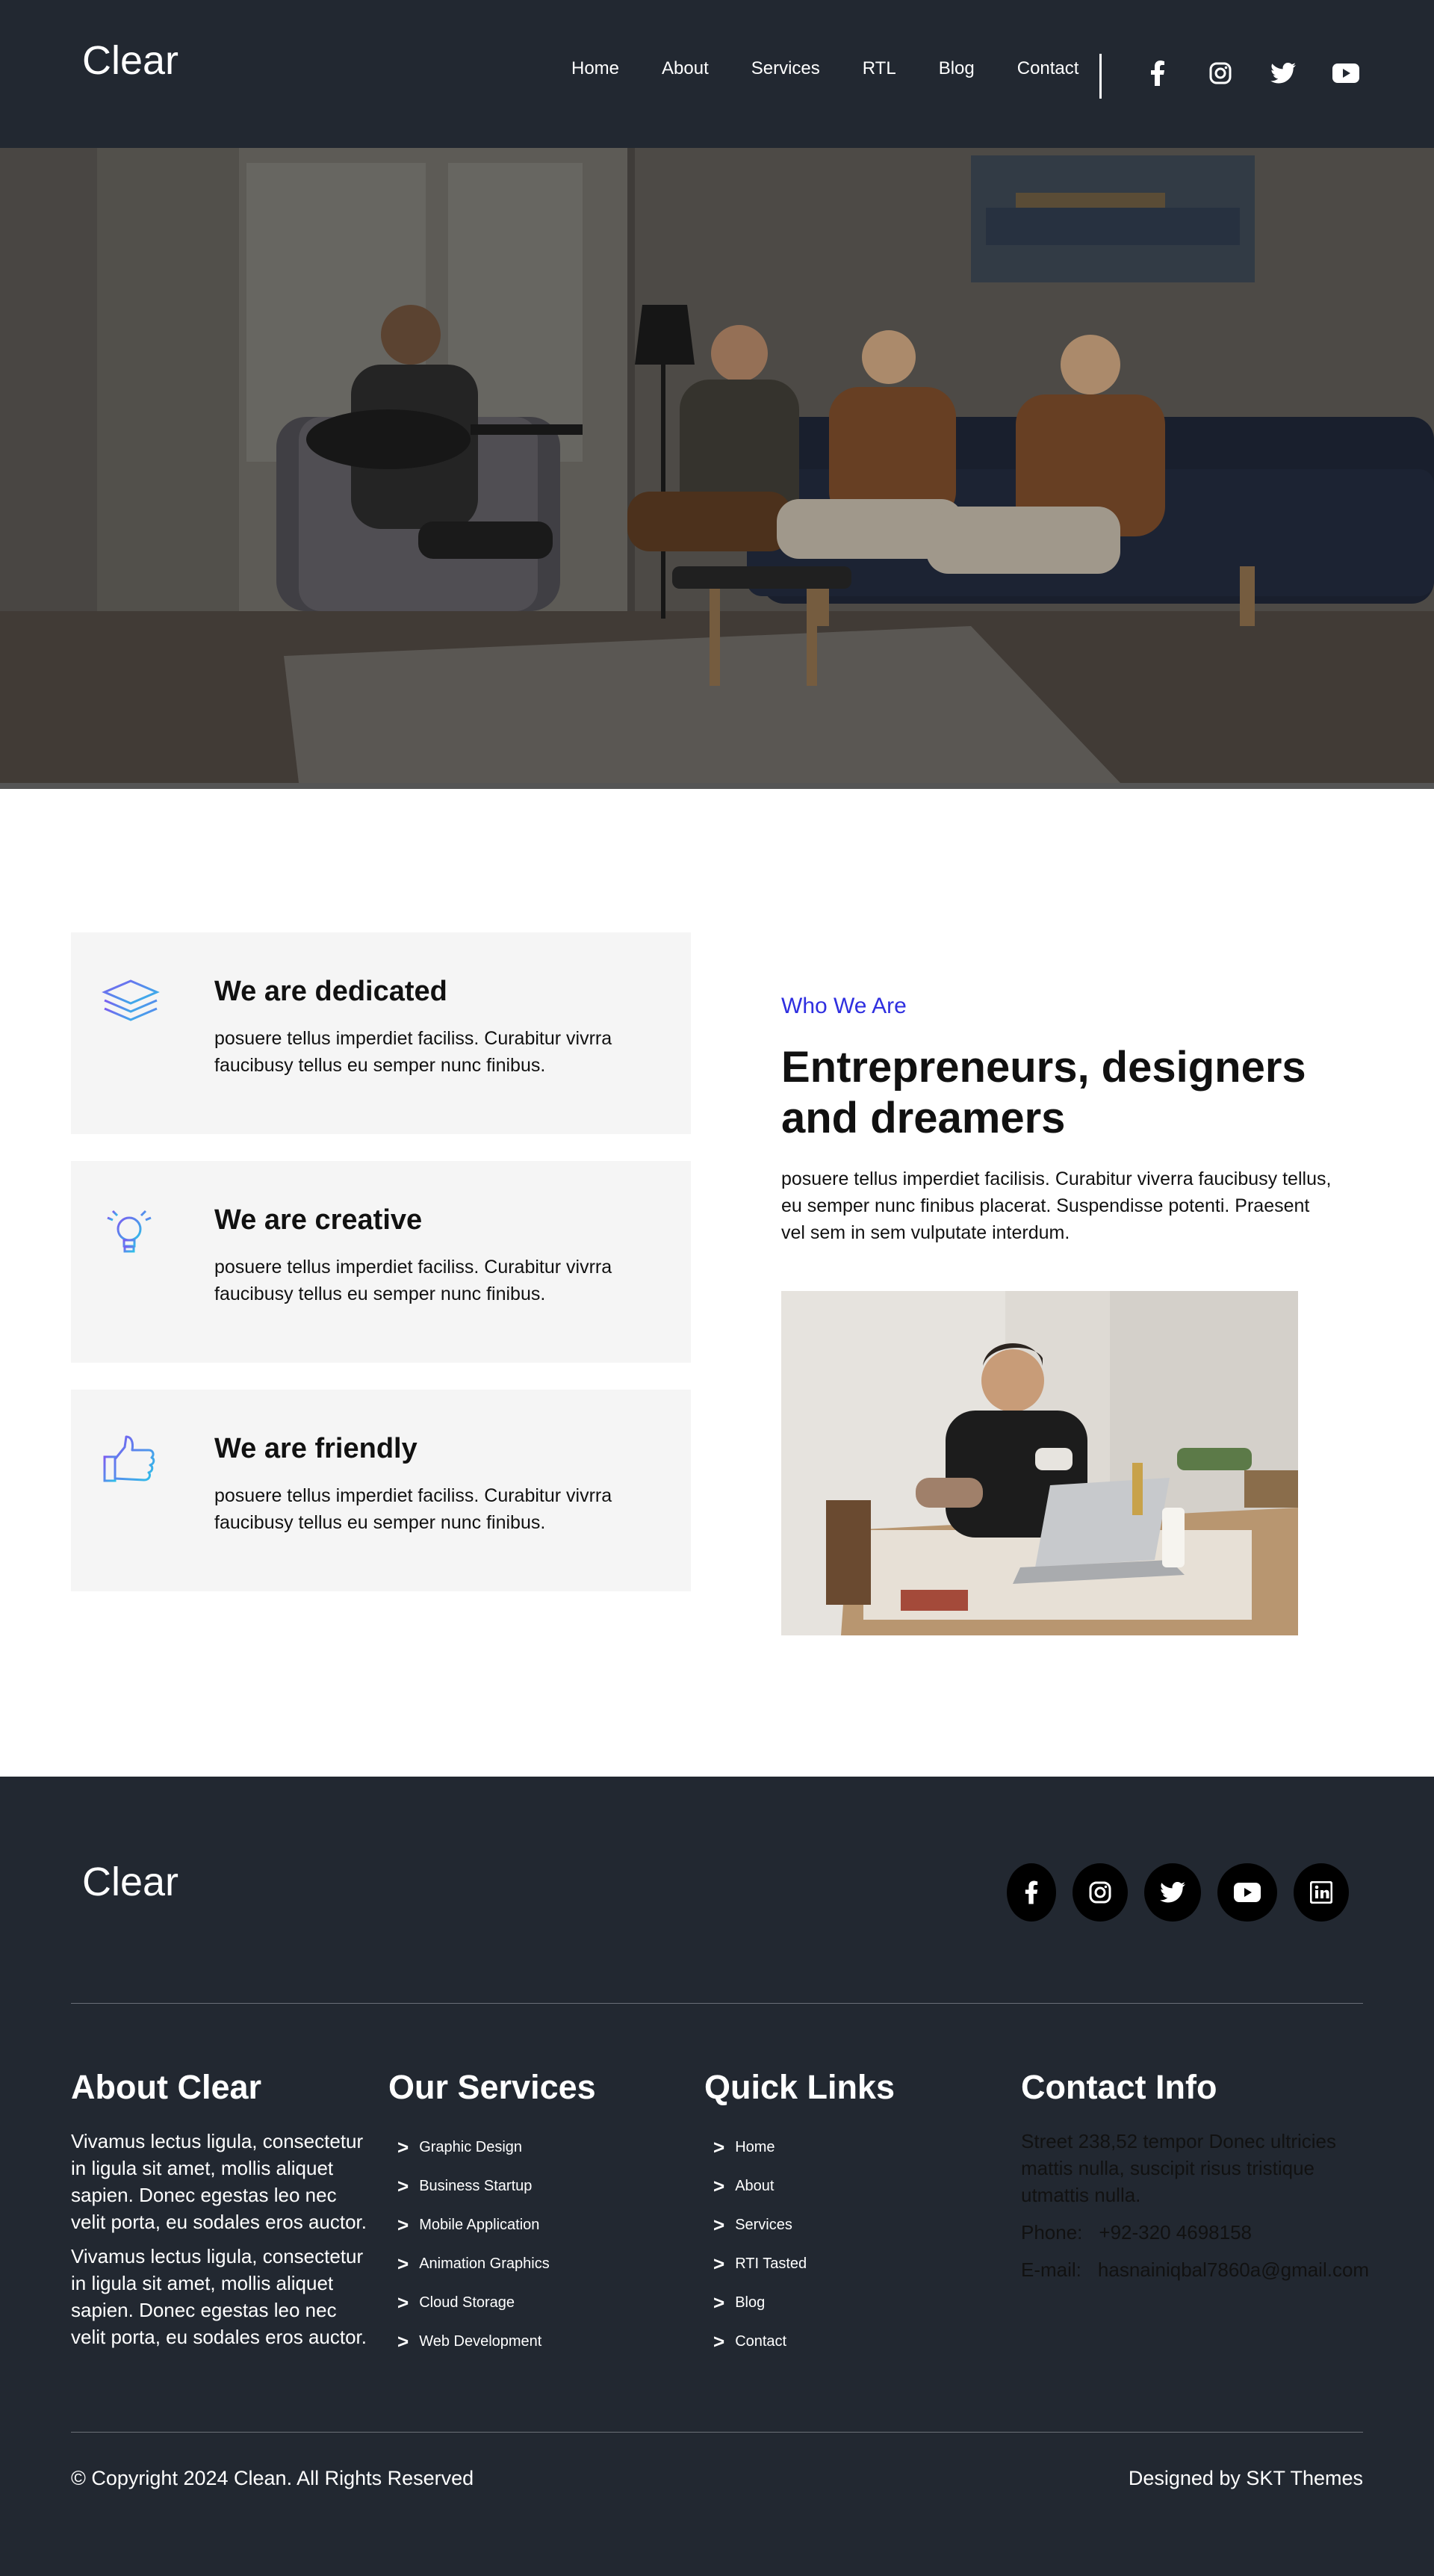 This screenshot has height=2576, width=1434. I want to click on about-photo, so click(1039, 1463).